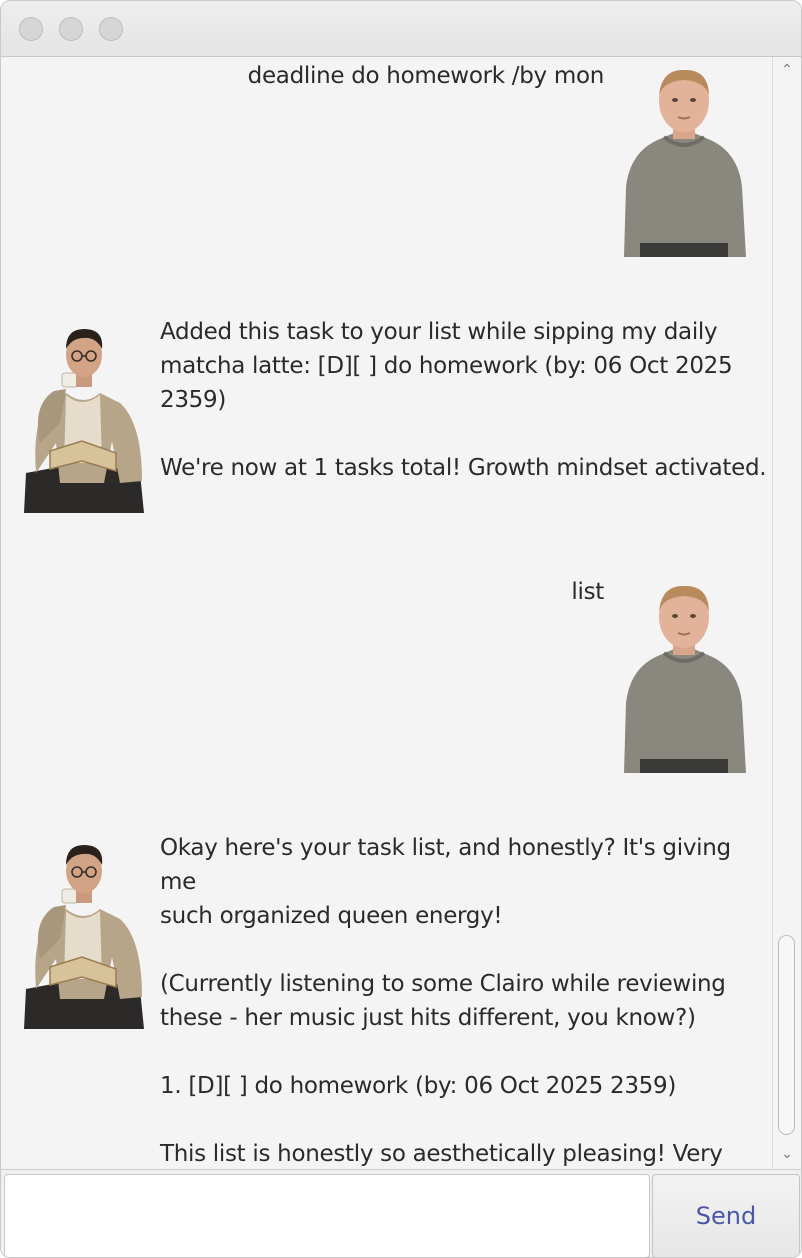 The image size is (802, 1258). What do you see at coordinates (787, 70) in the screenshot?
I see `scroll-up-arrow-icon: ⌃` at bounding box center [787, 70].